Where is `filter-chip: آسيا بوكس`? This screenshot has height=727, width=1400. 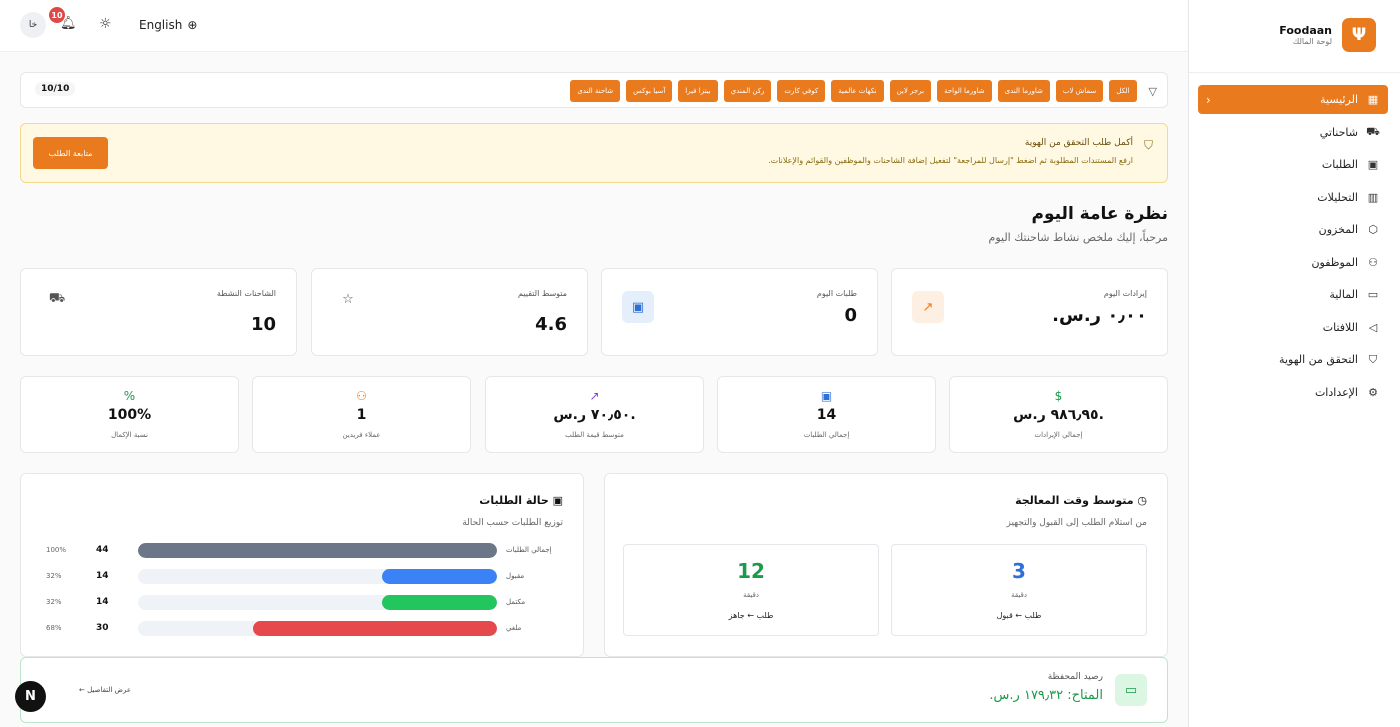
filter-chip: آسيا بوكس is located at coordinates (649, 91).